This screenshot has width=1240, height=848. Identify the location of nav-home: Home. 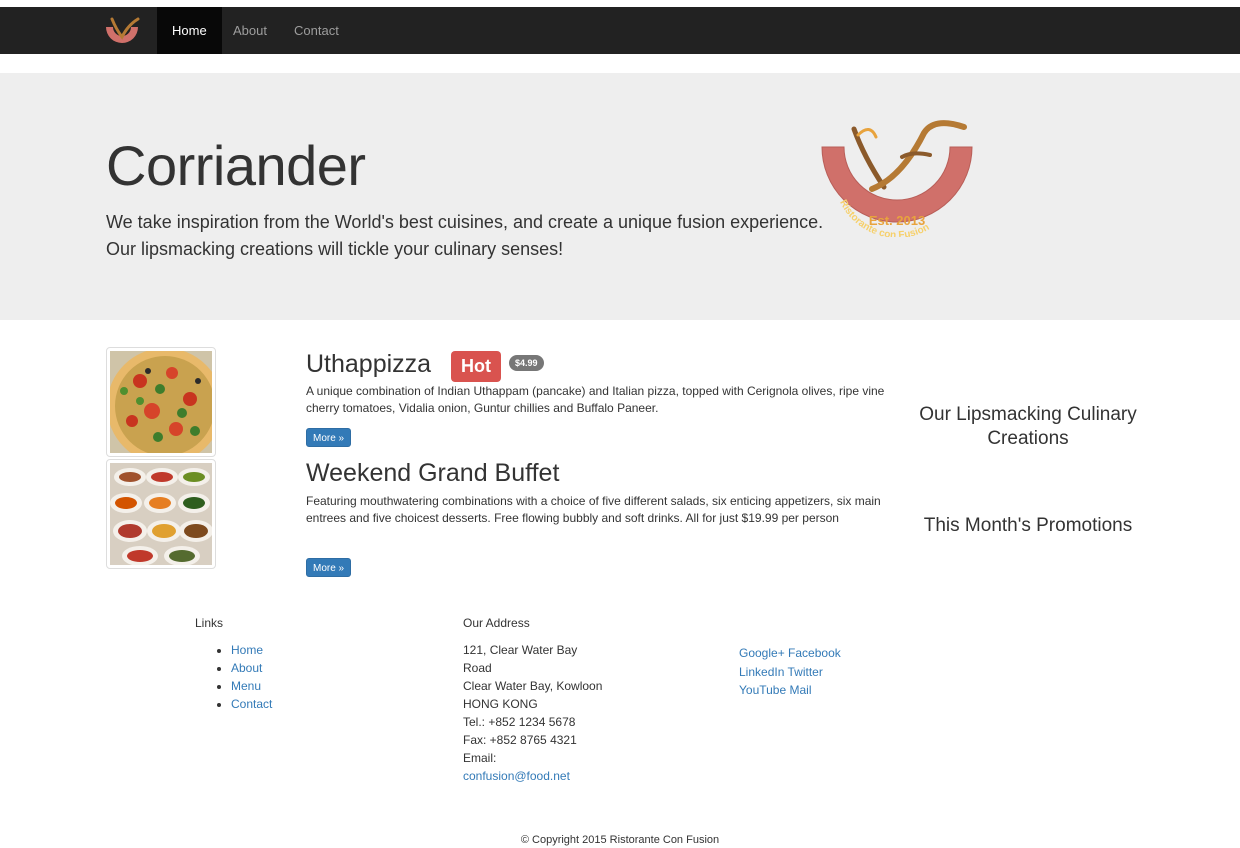
(189, 30).